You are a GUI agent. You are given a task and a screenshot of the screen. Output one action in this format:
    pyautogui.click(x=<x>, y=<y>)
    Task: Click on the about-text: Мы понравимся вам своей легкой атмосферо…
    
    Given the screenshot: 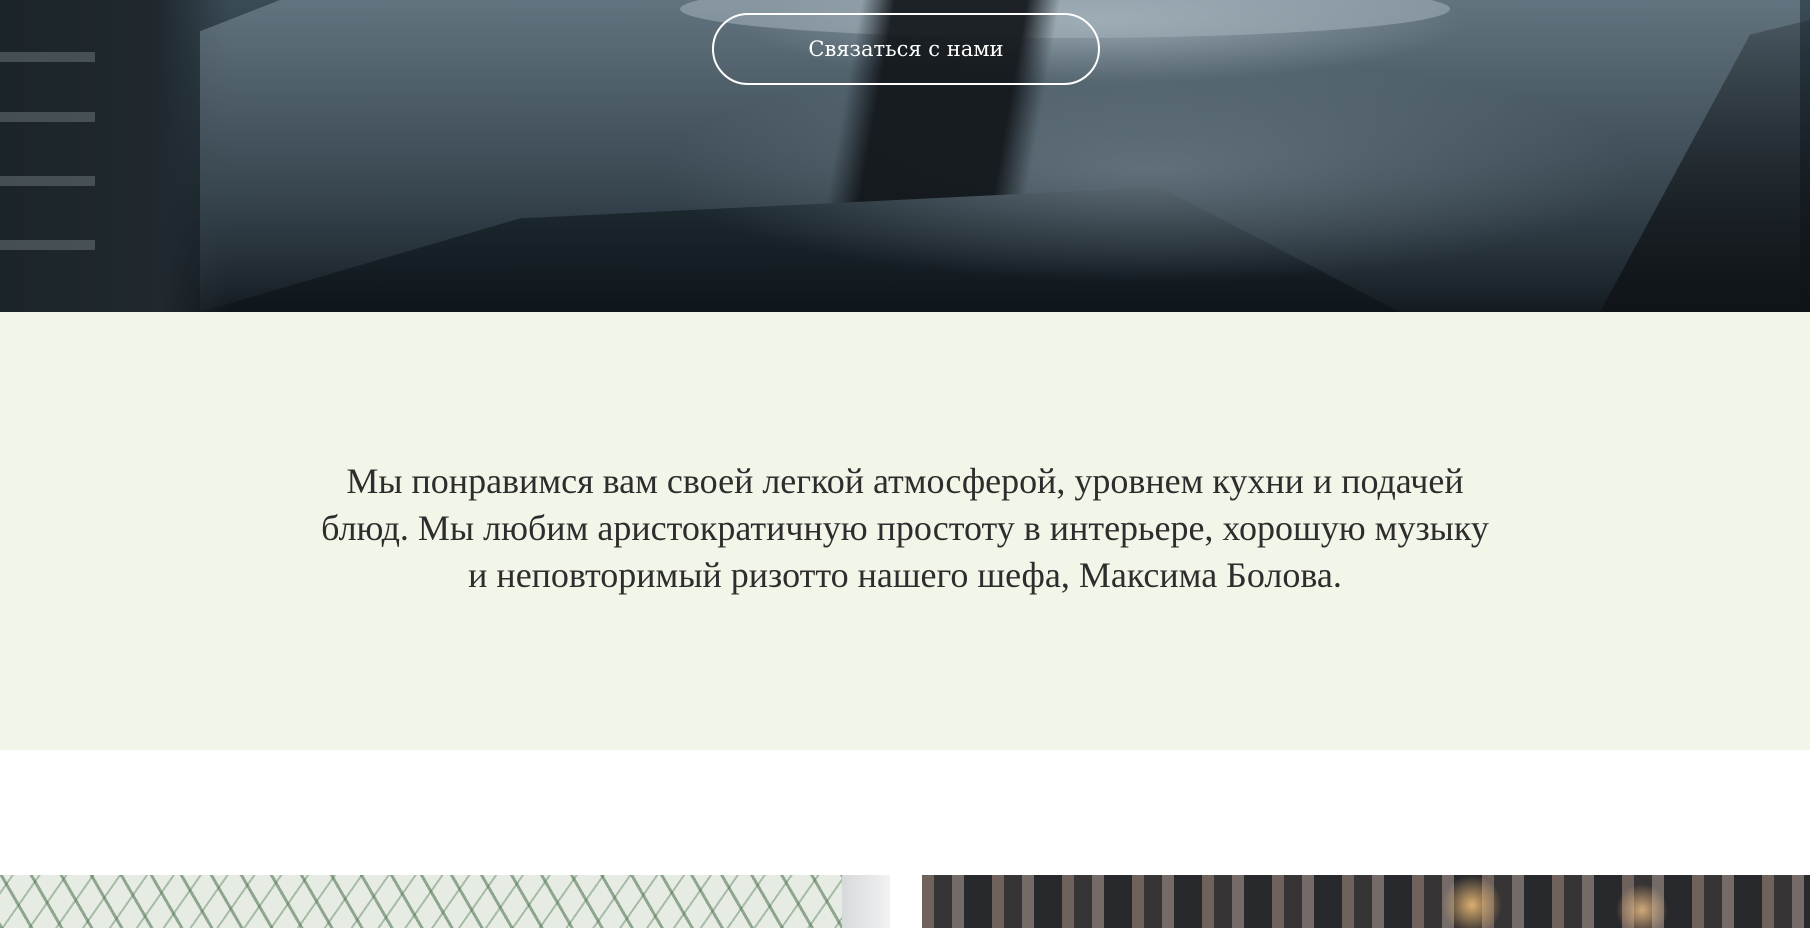 What is the action you would take?
    pyautogui.click(x=905, y=527)
    